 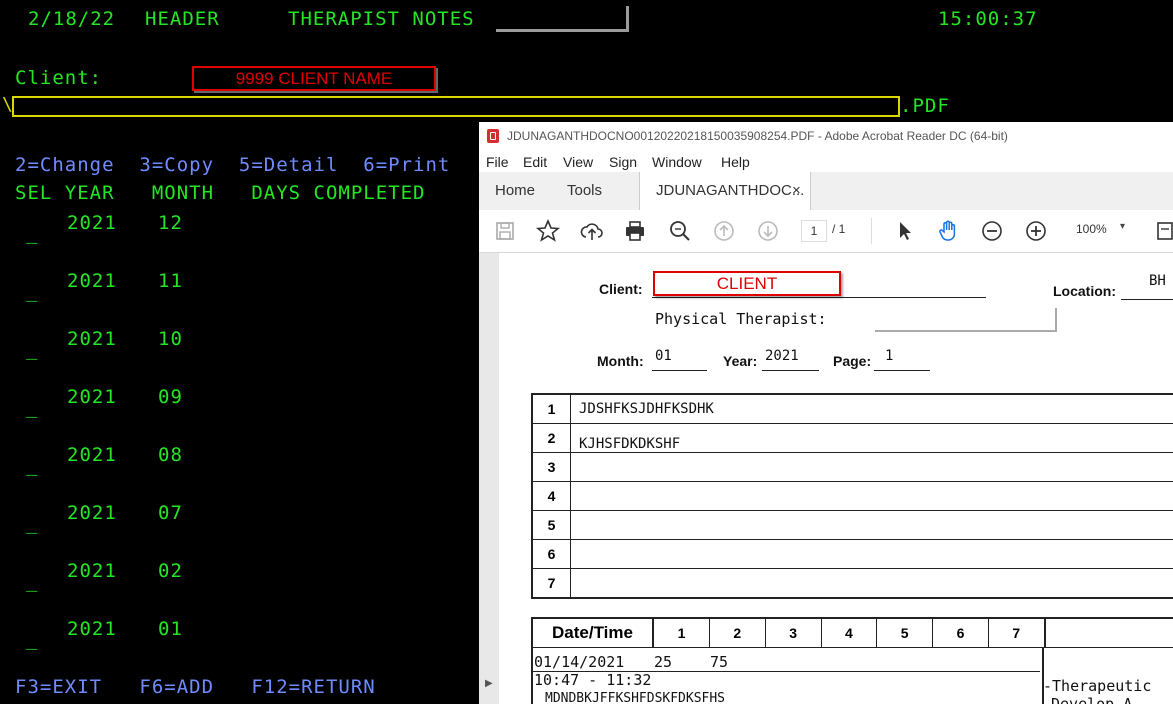 What do you see at coordinates (853, 583) in the screenshot?
I see `notes-row: 7` at bounding box center [853, 583].